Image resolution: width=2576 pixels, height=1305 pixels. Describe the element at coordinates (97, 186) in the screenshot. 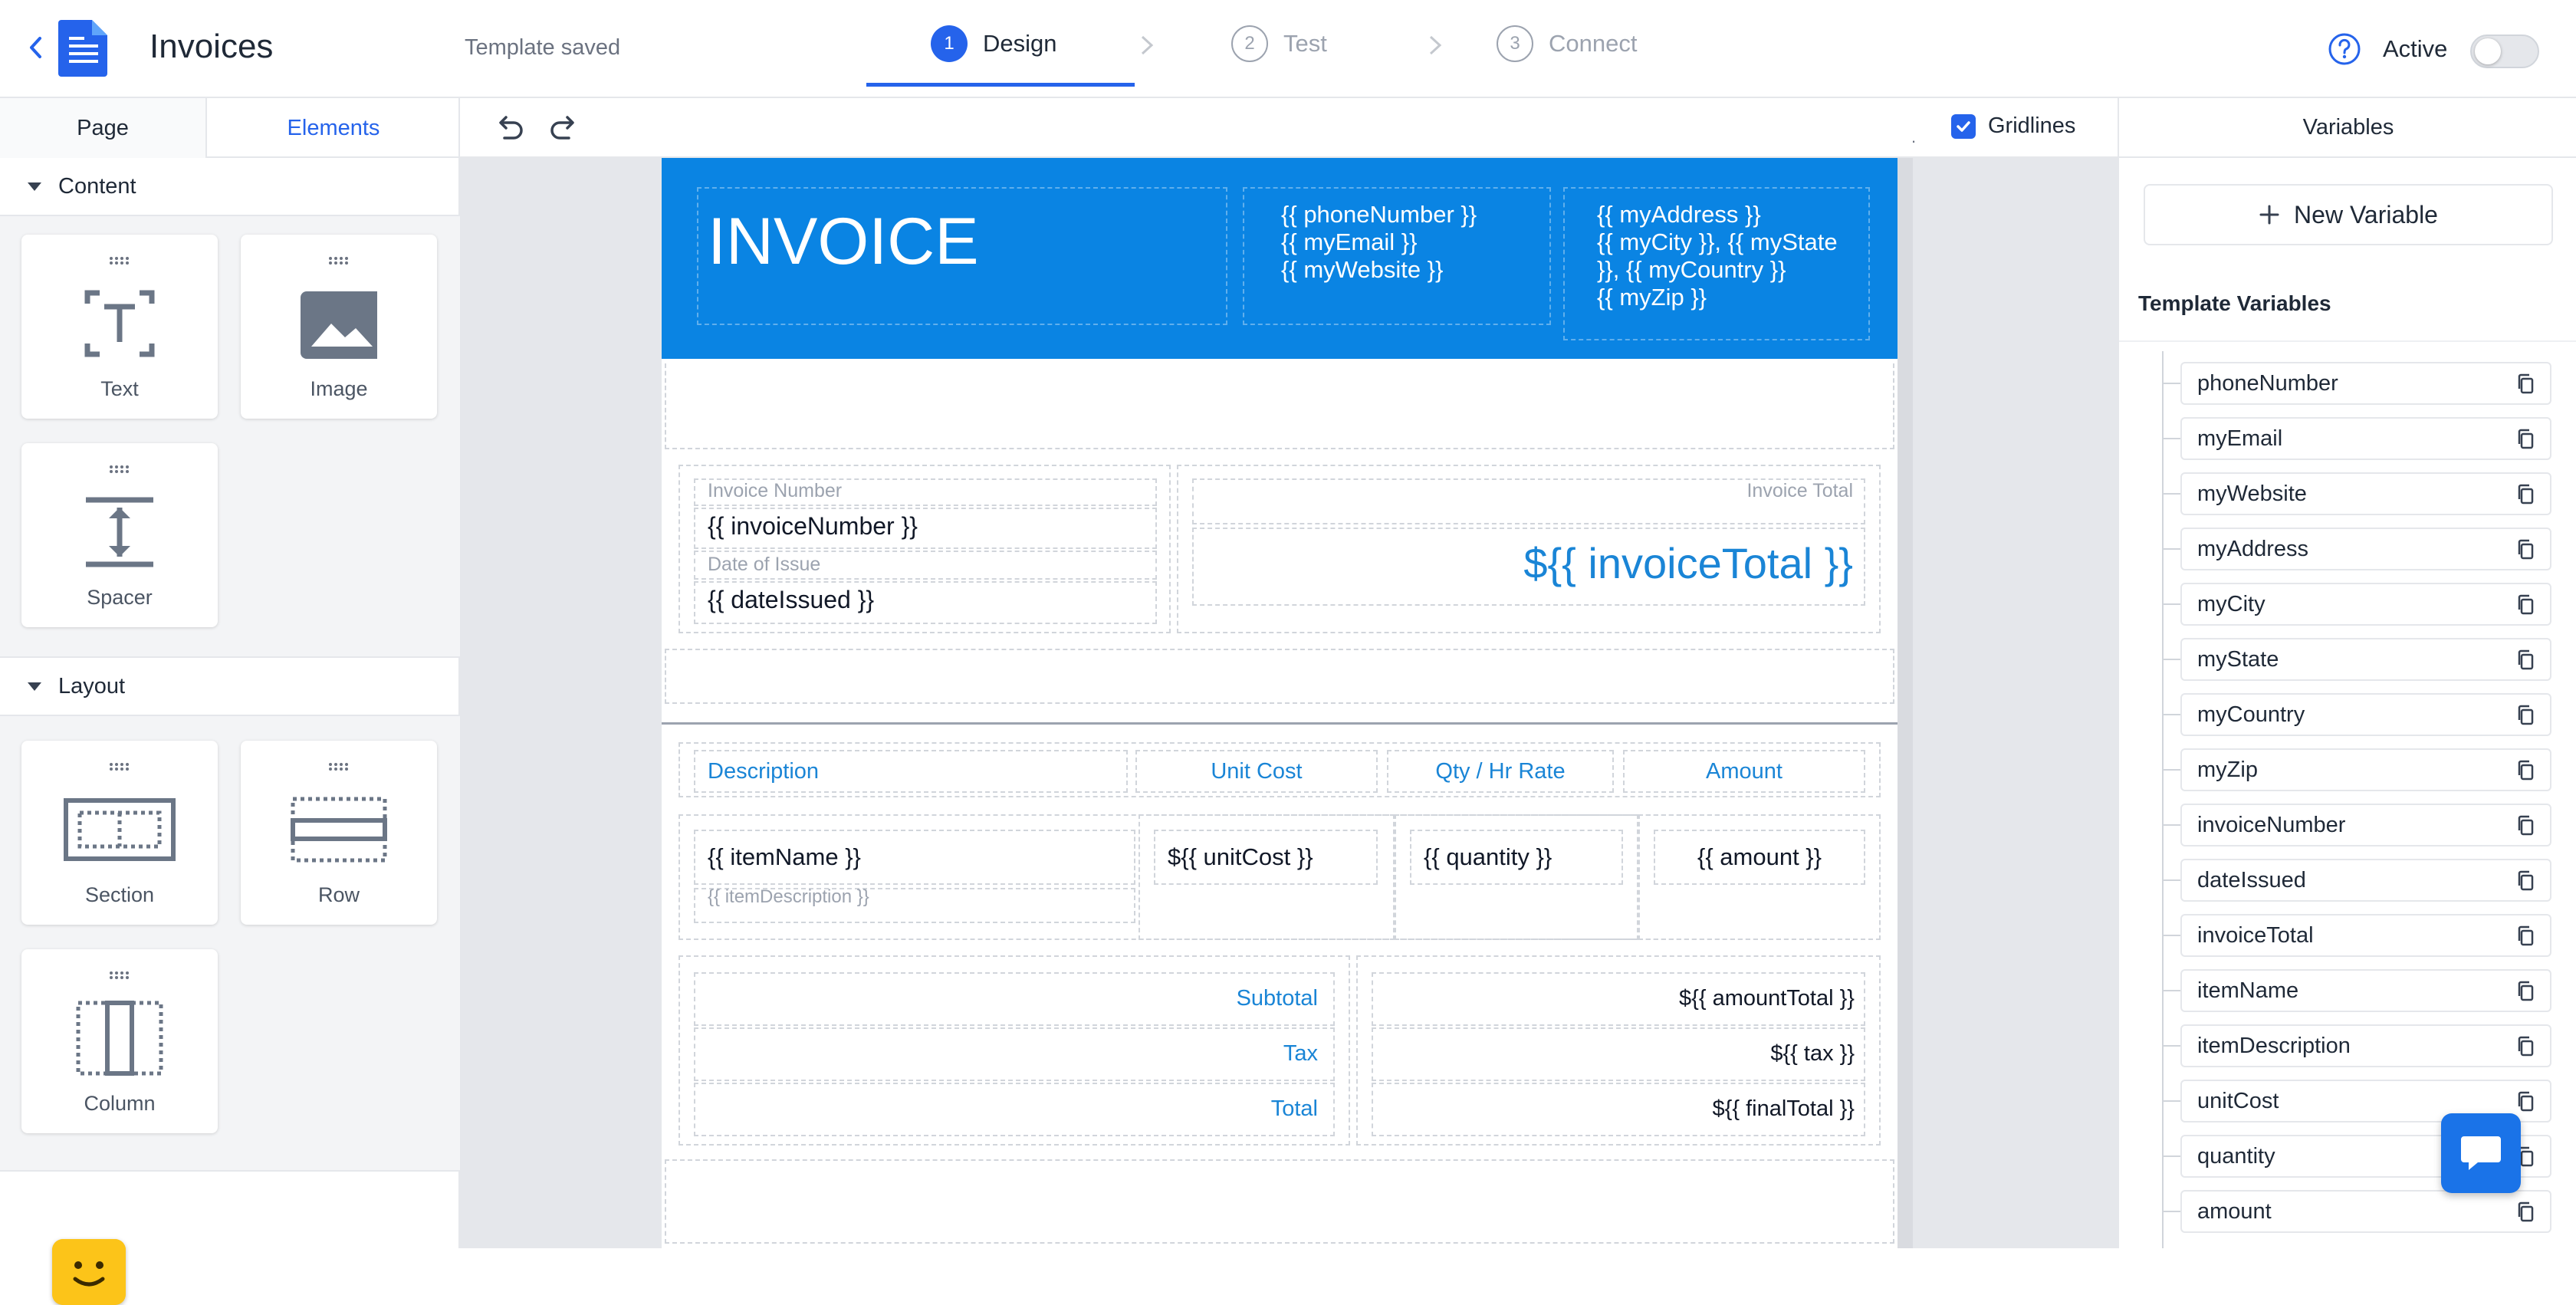

I see `section-label: Content` at that location.